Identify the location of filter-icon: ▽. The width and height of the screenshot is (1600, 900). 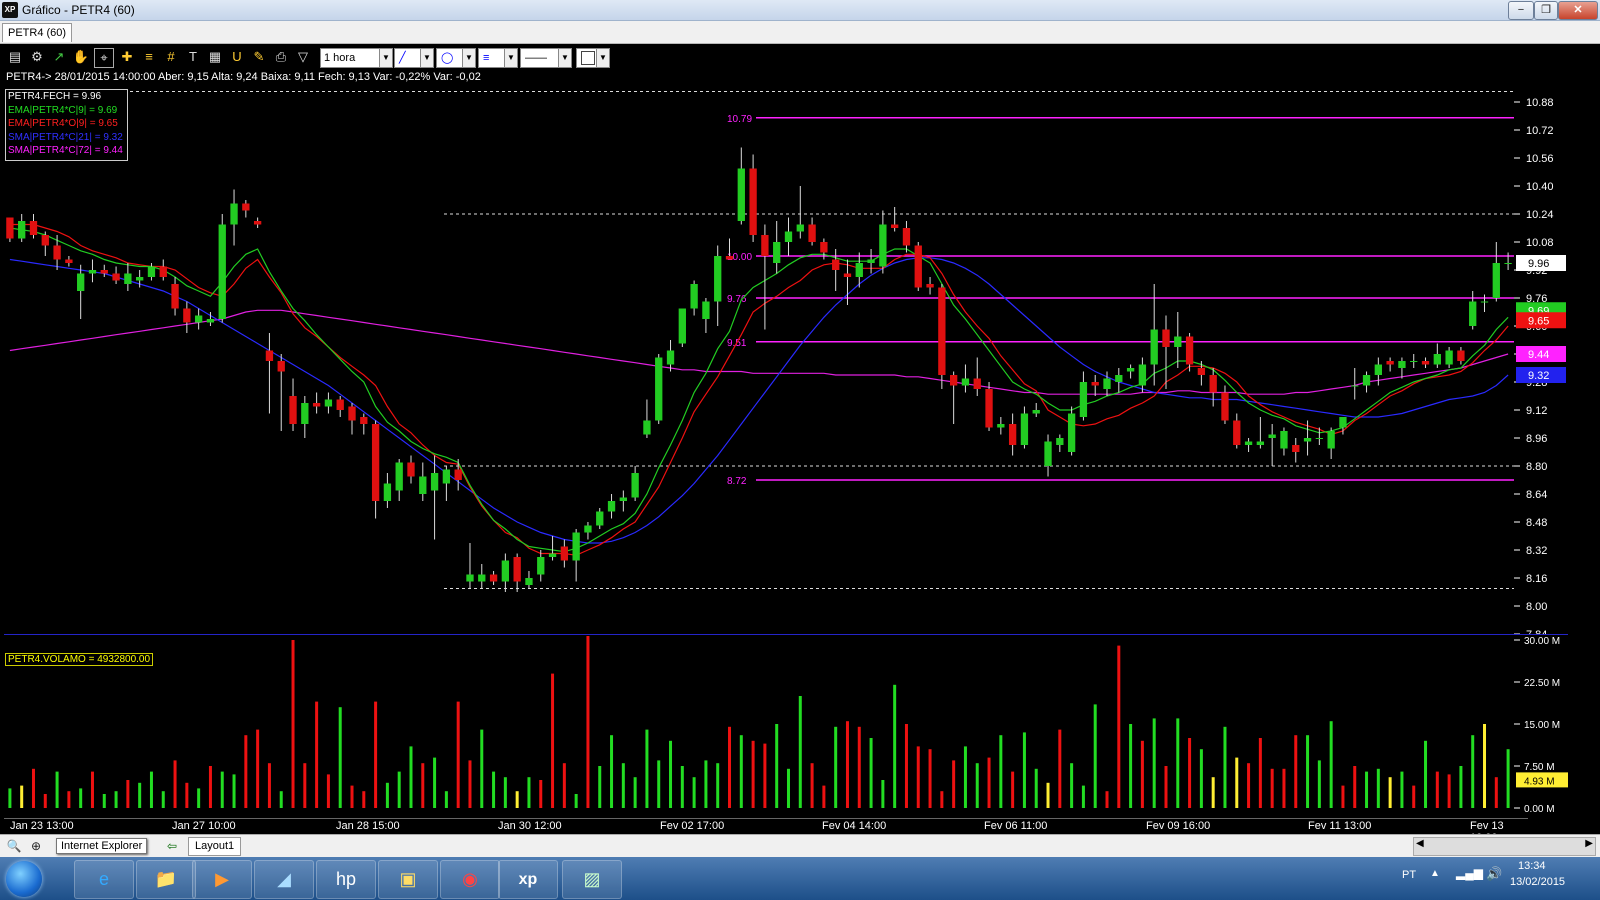
(303, 57).